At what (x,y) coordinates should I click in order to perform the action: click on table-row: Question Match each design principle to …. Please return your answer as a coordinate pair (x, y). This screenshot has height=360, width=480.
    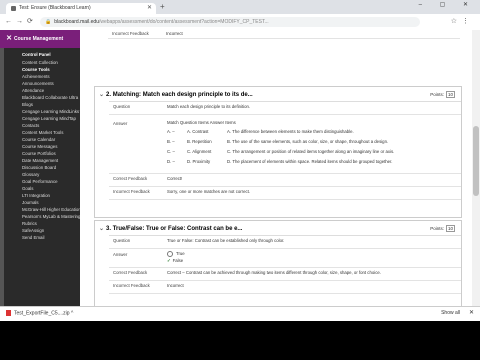
    Looking at the image, I should click on (285, 108).